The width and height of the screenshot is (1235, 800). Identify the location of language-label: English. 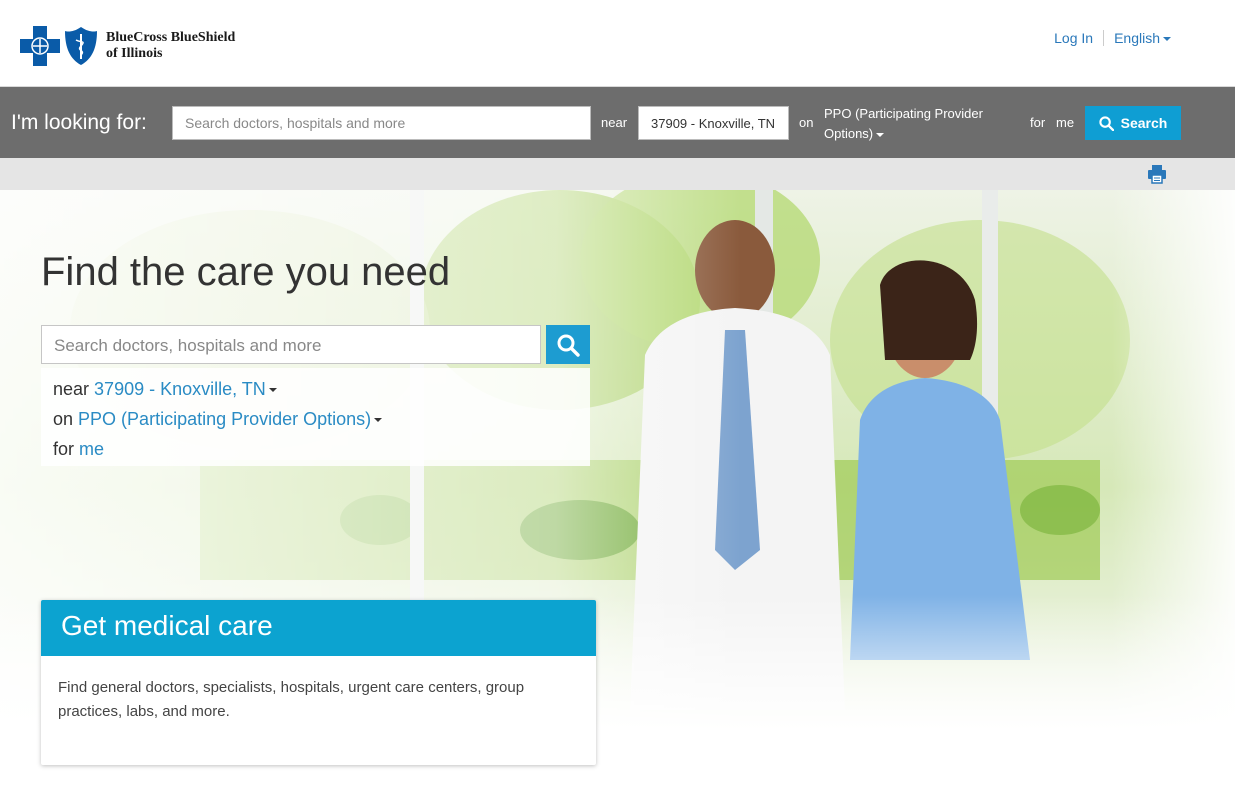
(1137, 38).